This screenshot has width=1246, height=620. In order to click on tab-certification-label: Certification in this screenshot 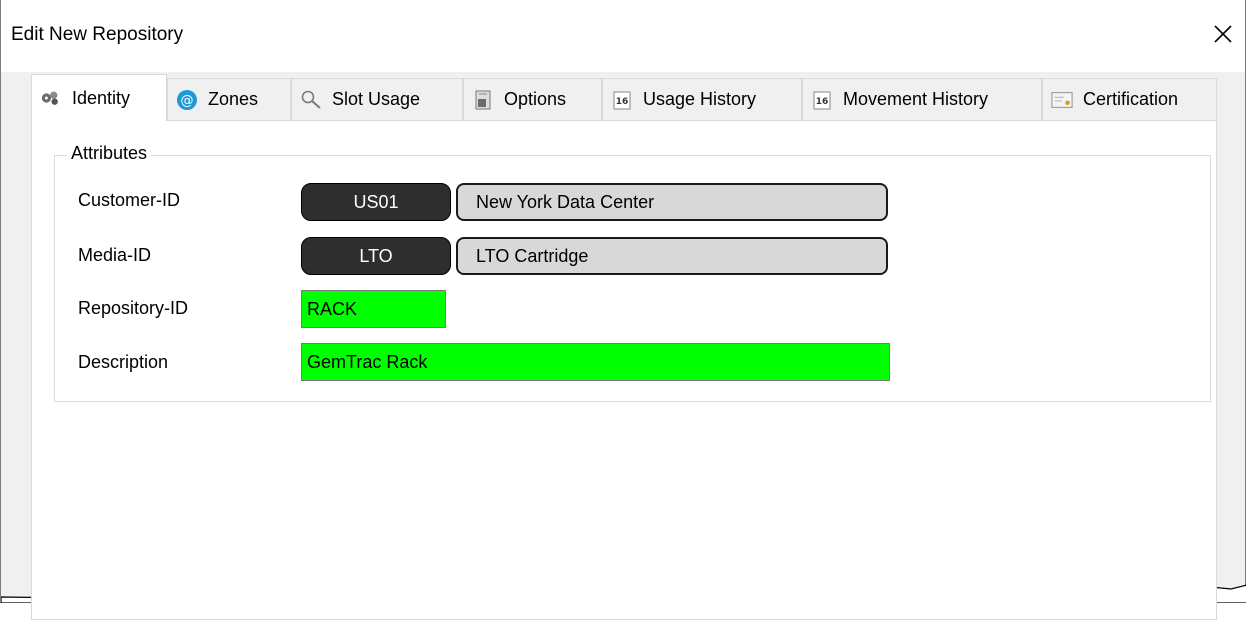, I will do `click(1131, 99)`.